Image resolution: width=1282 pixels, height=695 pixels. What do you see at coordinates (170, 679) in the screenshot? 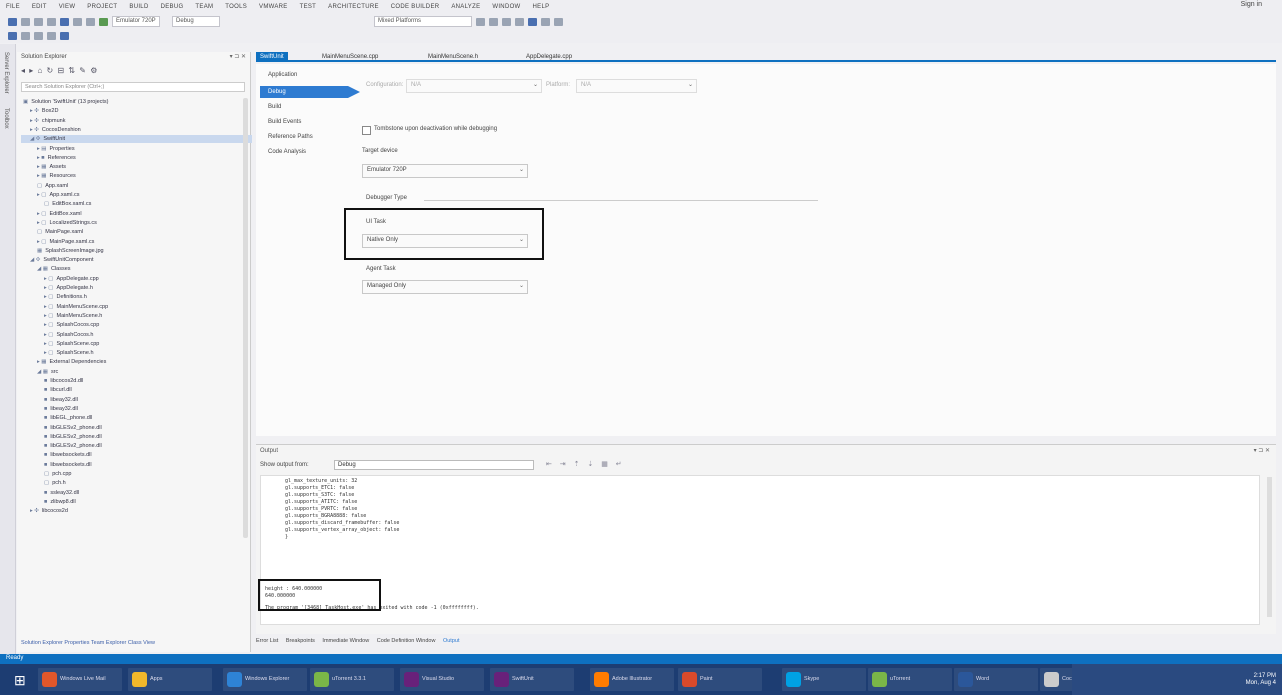
I see `taskbar-item: Apps` at bounding box center [170, 679].